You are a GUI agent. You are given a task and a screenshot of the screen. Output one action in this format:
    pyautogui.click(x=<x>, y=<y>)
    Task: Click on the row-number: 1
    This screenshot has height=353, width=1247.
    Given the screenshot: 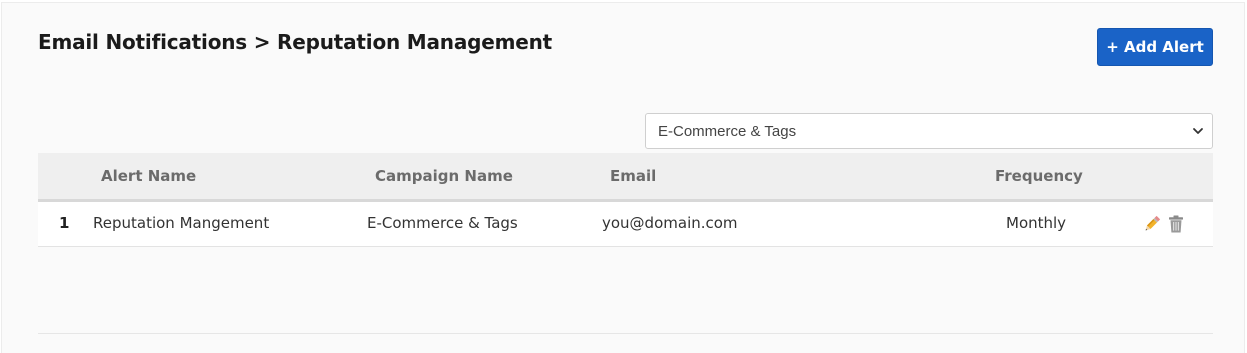 What is the action you would take?
    pyautogui.click(x=64, y=223)
    